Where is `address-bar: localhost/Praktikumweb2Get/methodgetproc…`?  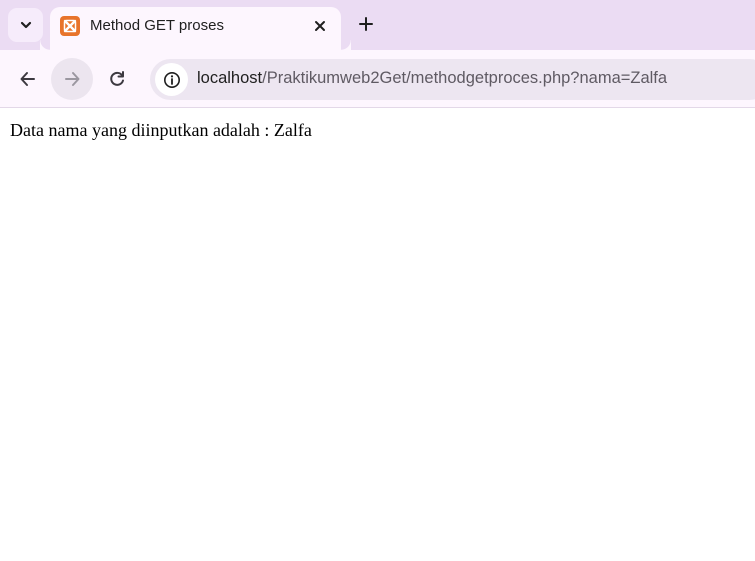 address-bar: localhost/Praktikumweb2Get/methodgetproc… is located at coordinates (452, 79).